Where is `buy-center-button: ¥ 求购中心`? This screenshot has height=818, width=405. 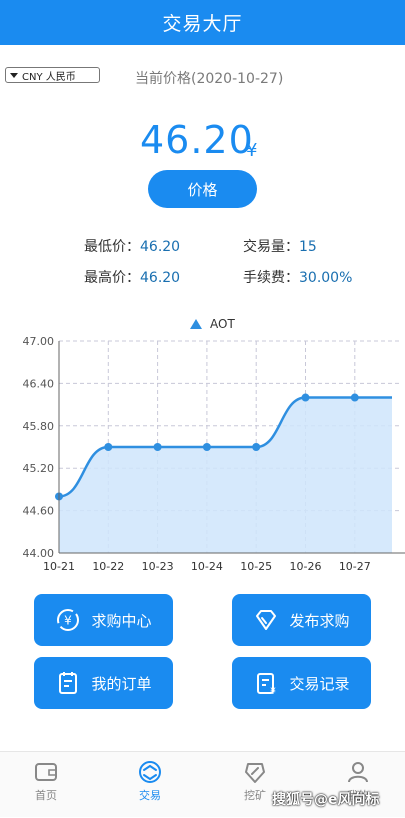 buy-center-button: ¥ 求购中心 is located at coordinates (103, 620).